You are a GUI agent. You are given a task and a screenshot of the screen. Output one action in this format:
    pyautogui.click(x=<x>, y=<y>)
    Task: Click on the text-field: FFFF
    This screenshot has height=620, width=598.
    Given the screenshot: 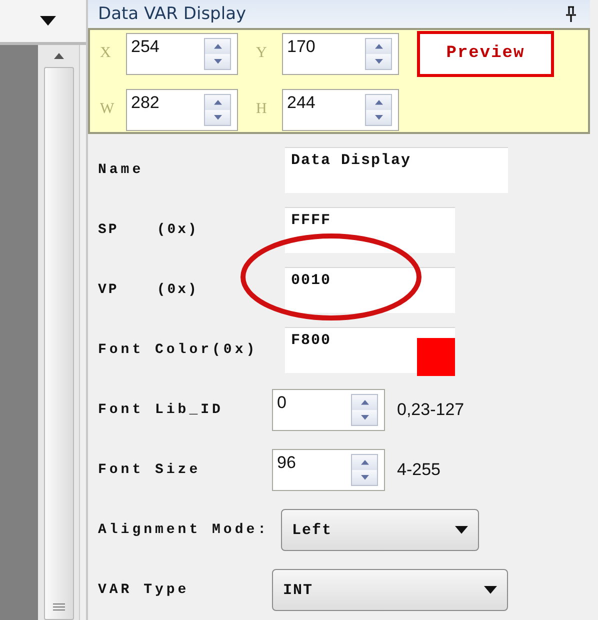 What is the action you would take?
    pyautogui.click(x=370, y=230)
    